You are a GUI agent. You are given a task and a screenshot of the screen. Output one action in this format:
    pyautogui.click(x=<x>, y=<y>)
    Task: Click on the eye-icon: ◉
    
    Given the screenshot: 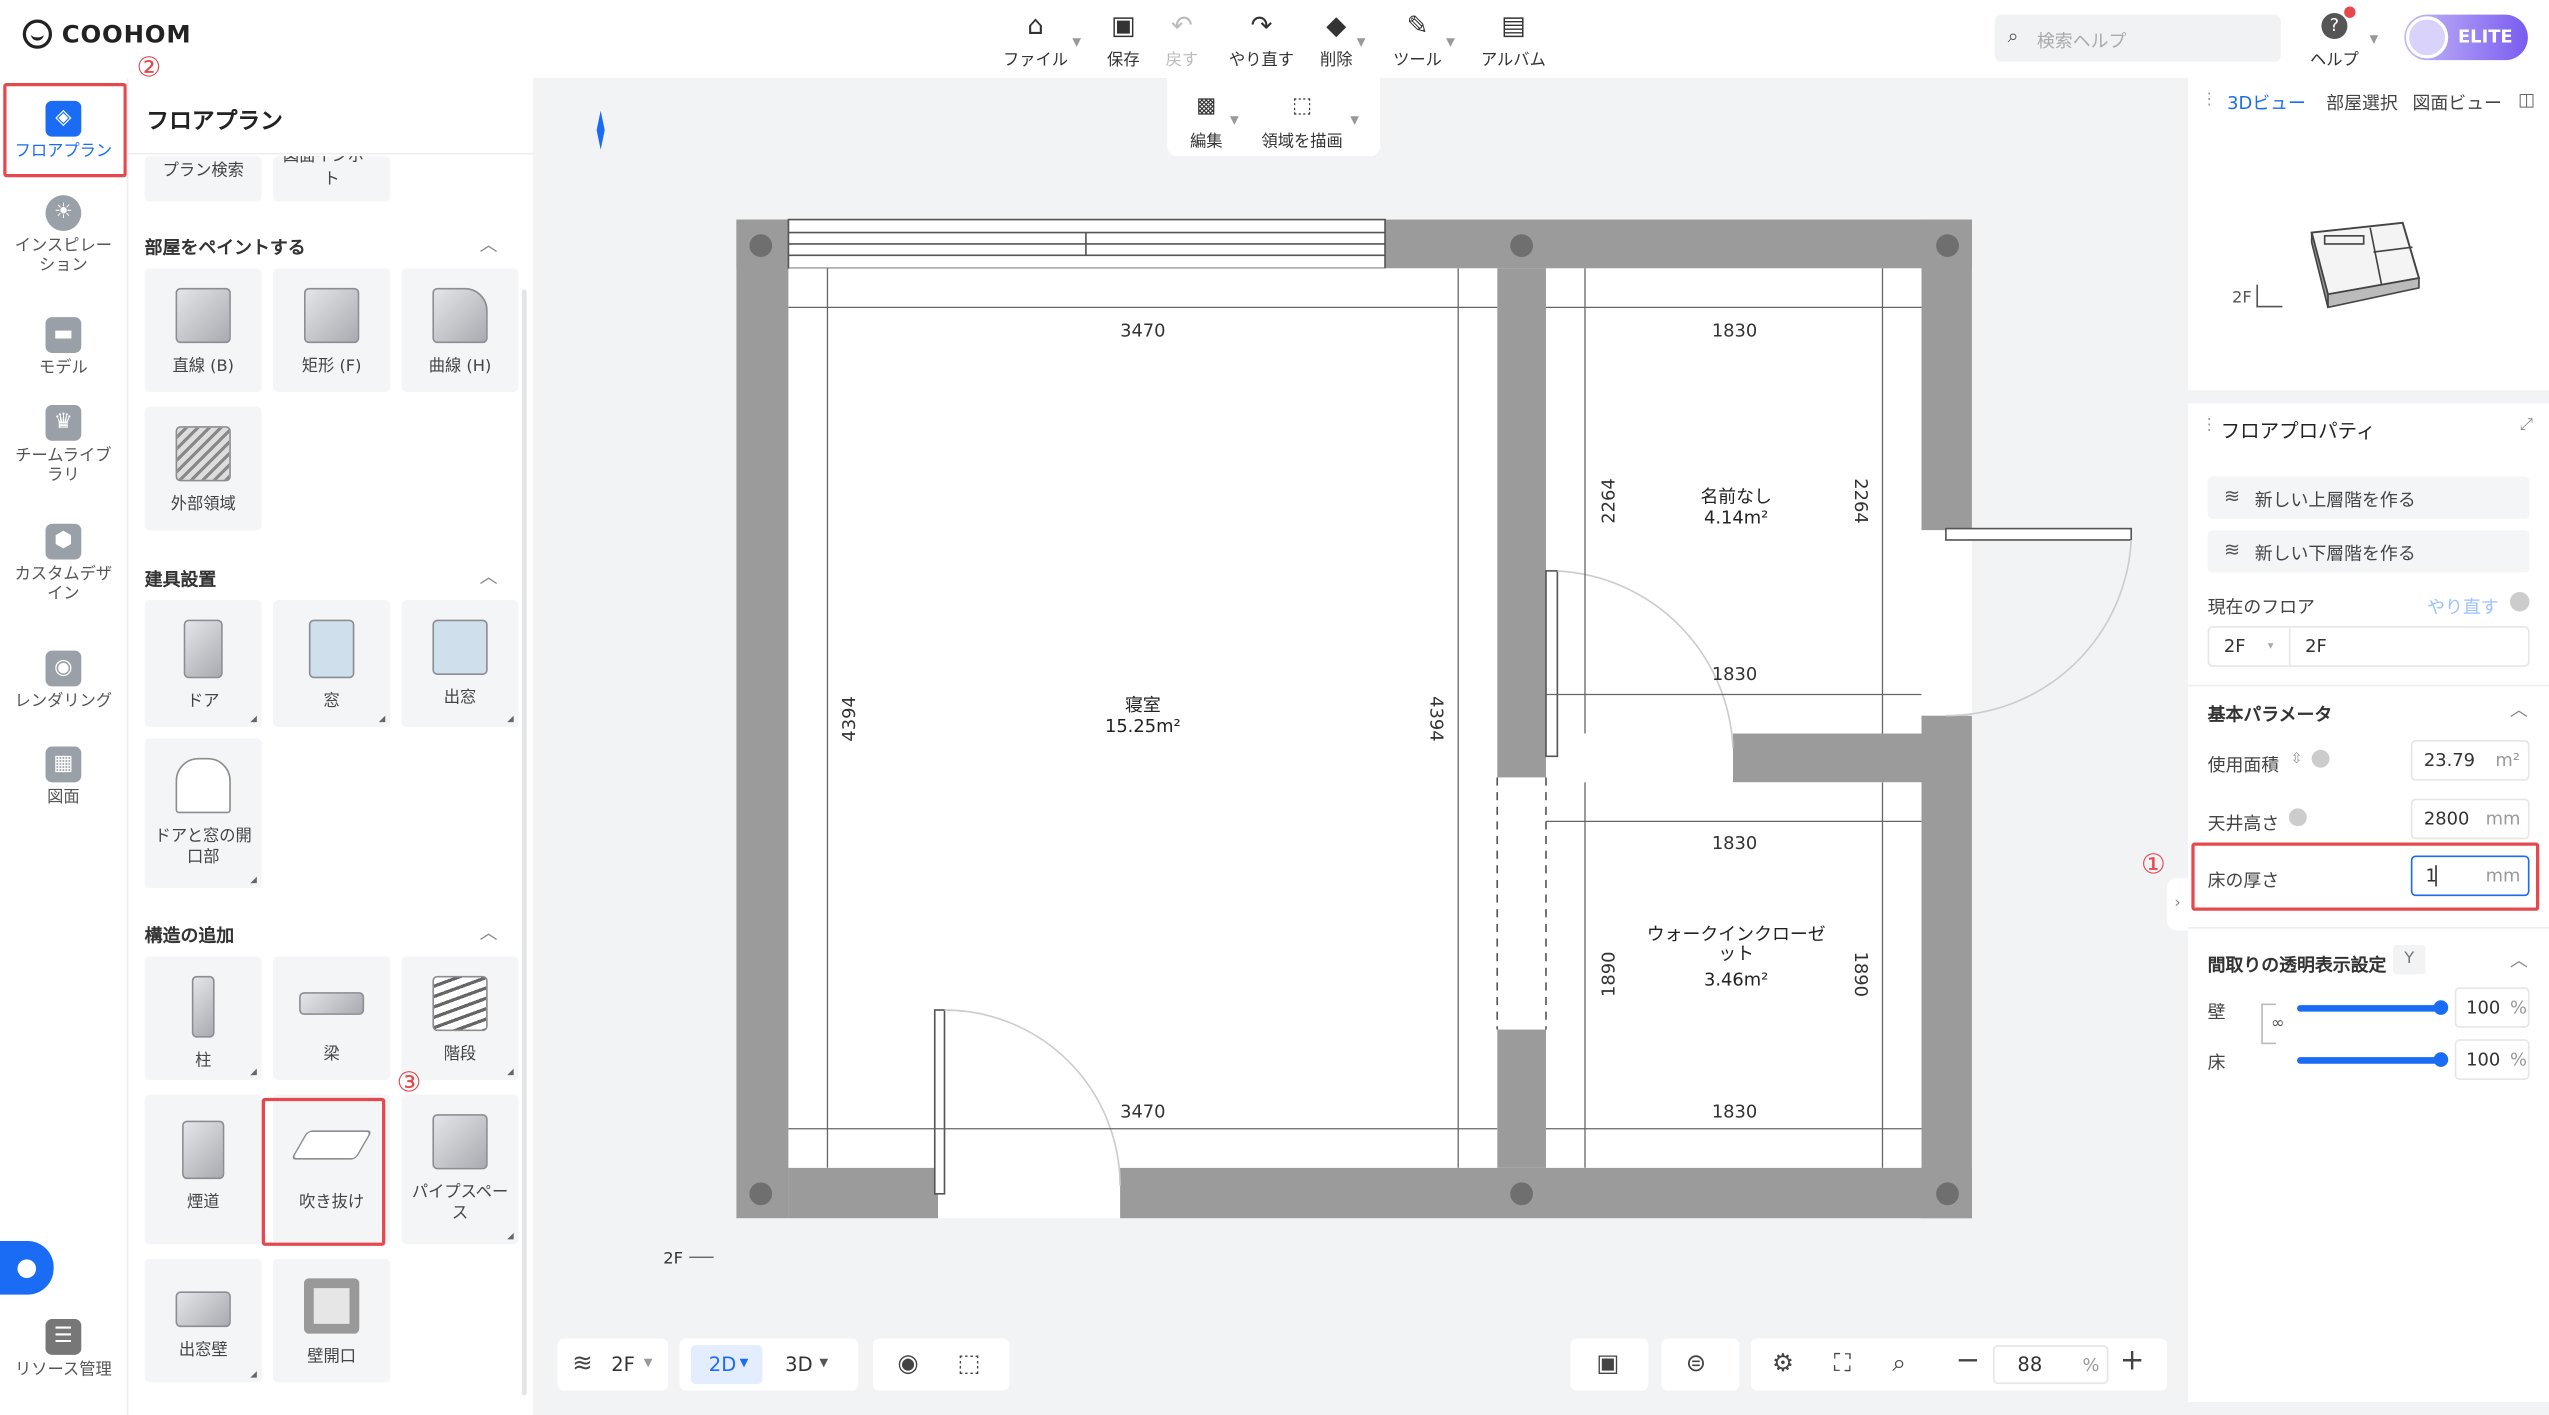 What is the action you would take?
    pyautogui.click(x=907, y=1362)
    